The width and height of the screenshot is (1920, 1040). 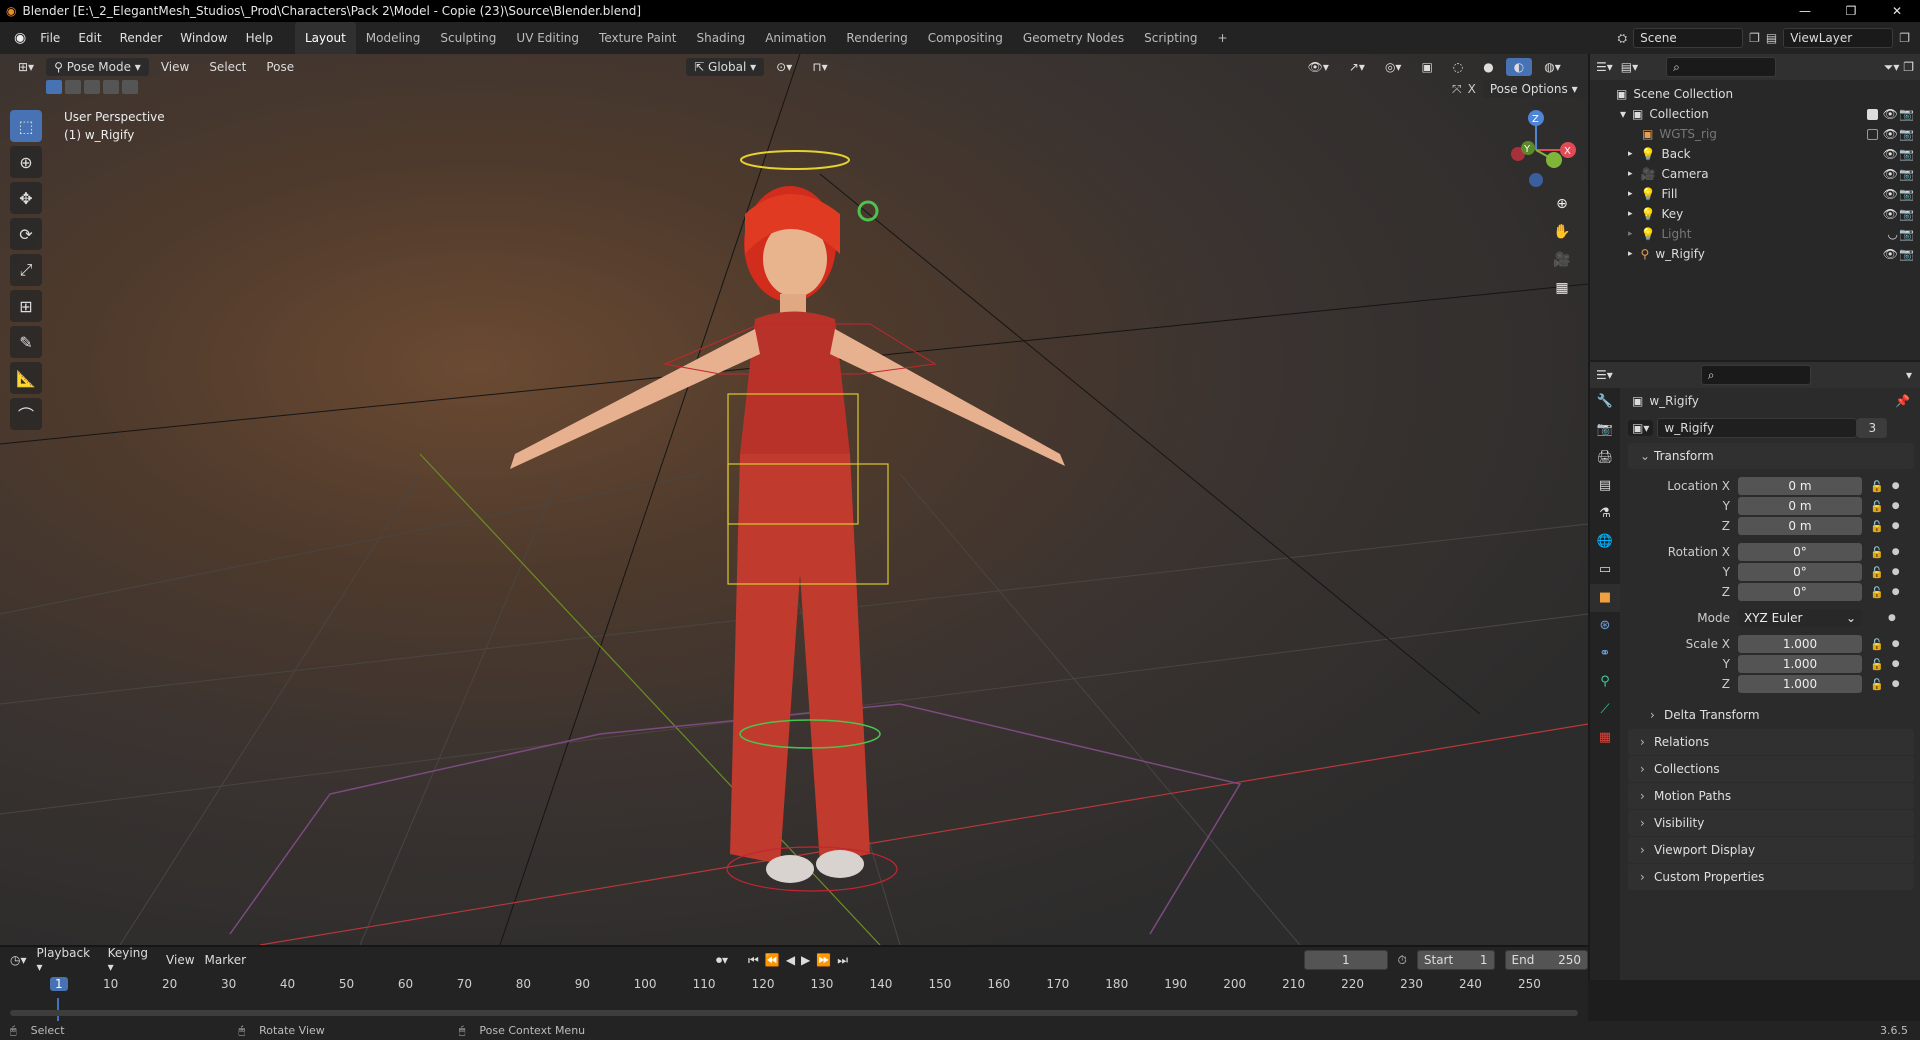 I want to click on add-workspace-button: +, so click(x=1223, y=38).